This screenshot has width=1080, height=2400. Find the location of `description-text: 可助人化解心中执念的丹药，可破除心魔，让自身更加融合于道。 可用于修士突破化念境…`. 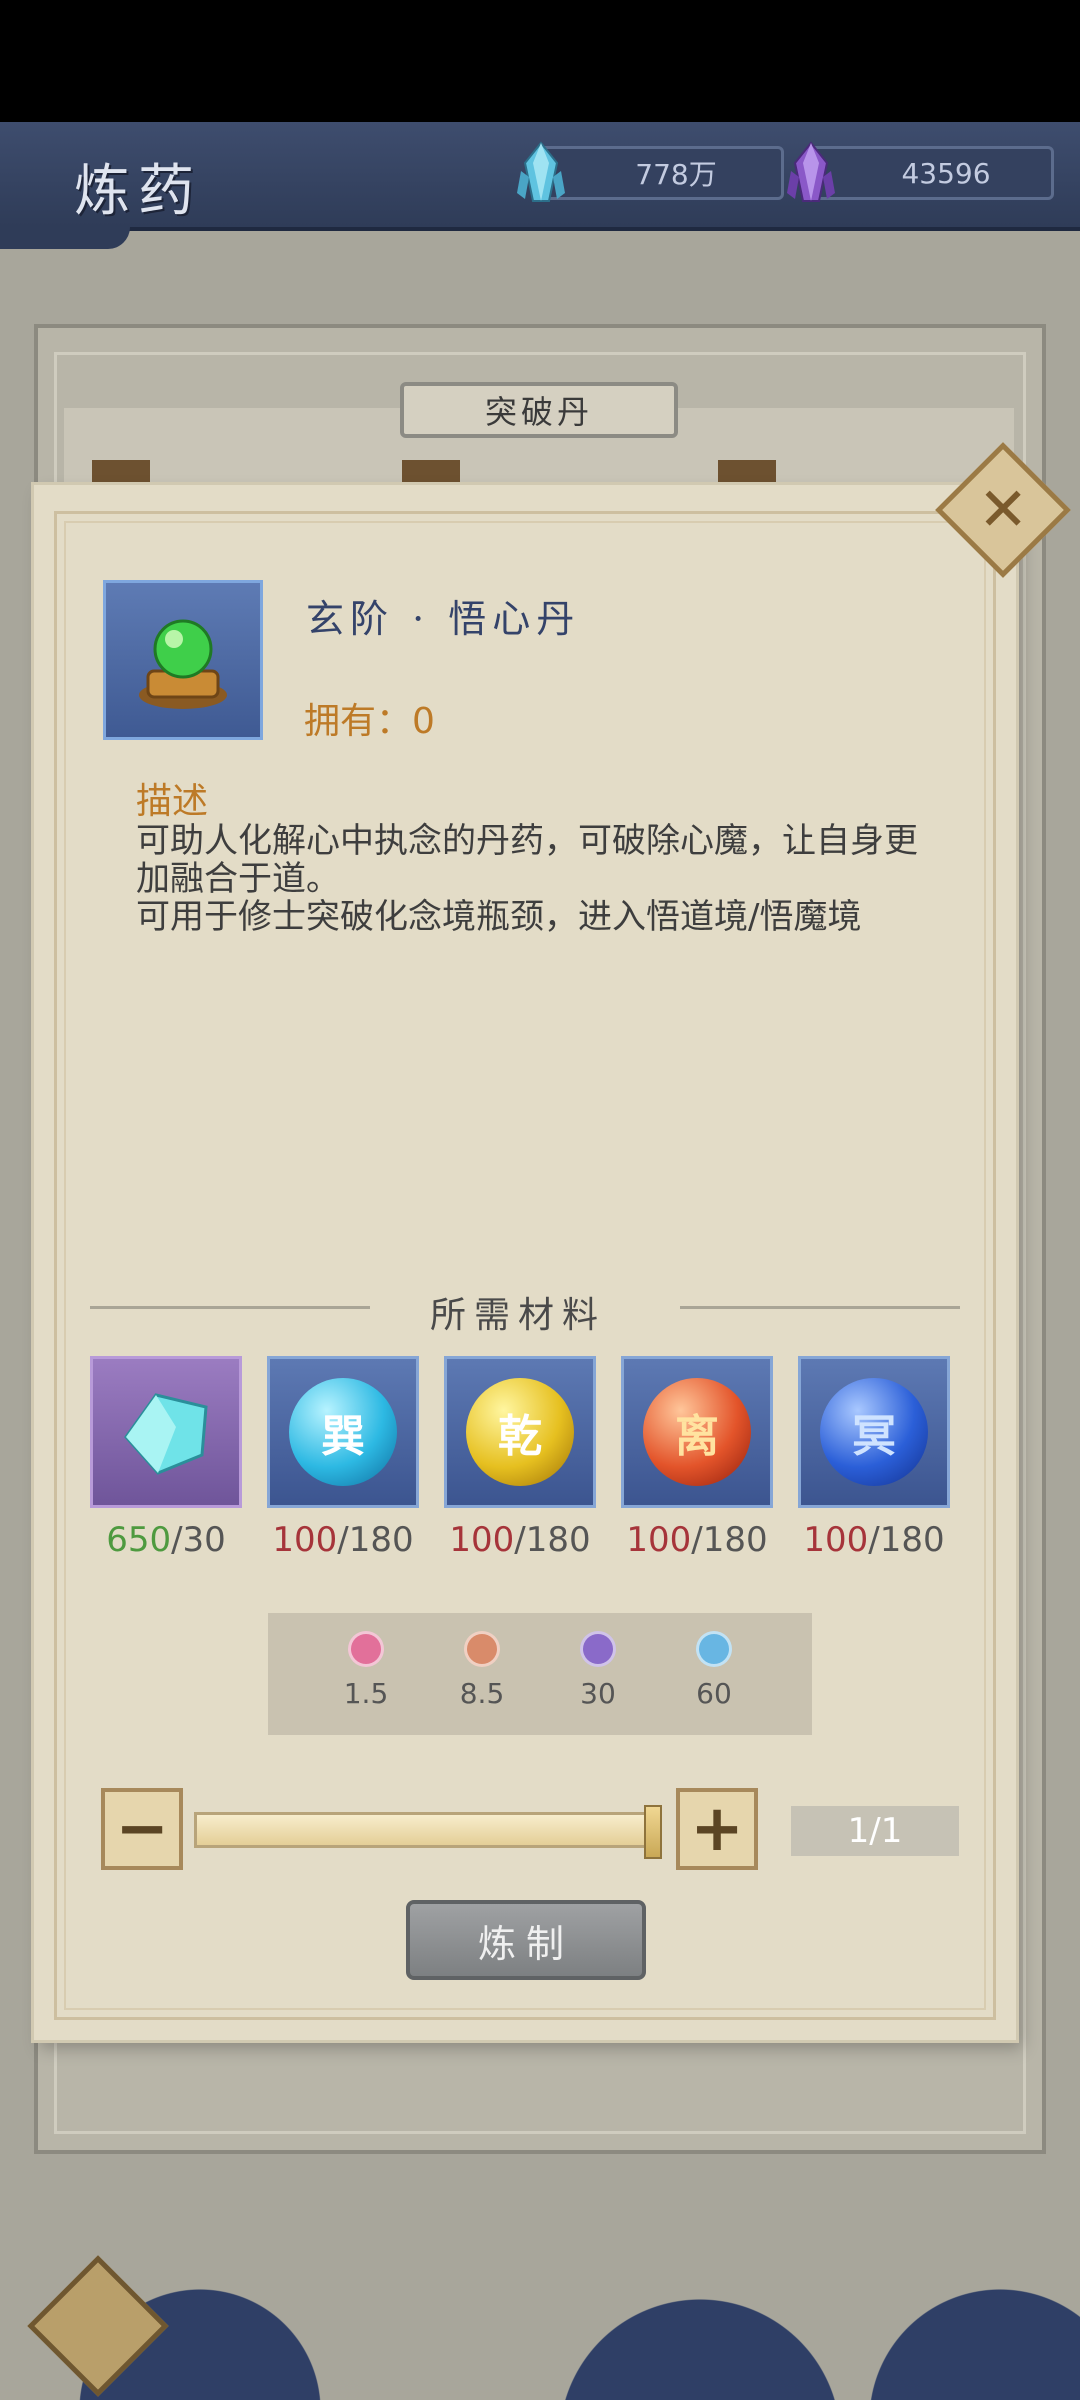

description-text: 可助人化解心中执念的丹药，可破除心魔，让自身更加融合于道。 可用于修士突破化念境… is located at coordinates (527, 879).